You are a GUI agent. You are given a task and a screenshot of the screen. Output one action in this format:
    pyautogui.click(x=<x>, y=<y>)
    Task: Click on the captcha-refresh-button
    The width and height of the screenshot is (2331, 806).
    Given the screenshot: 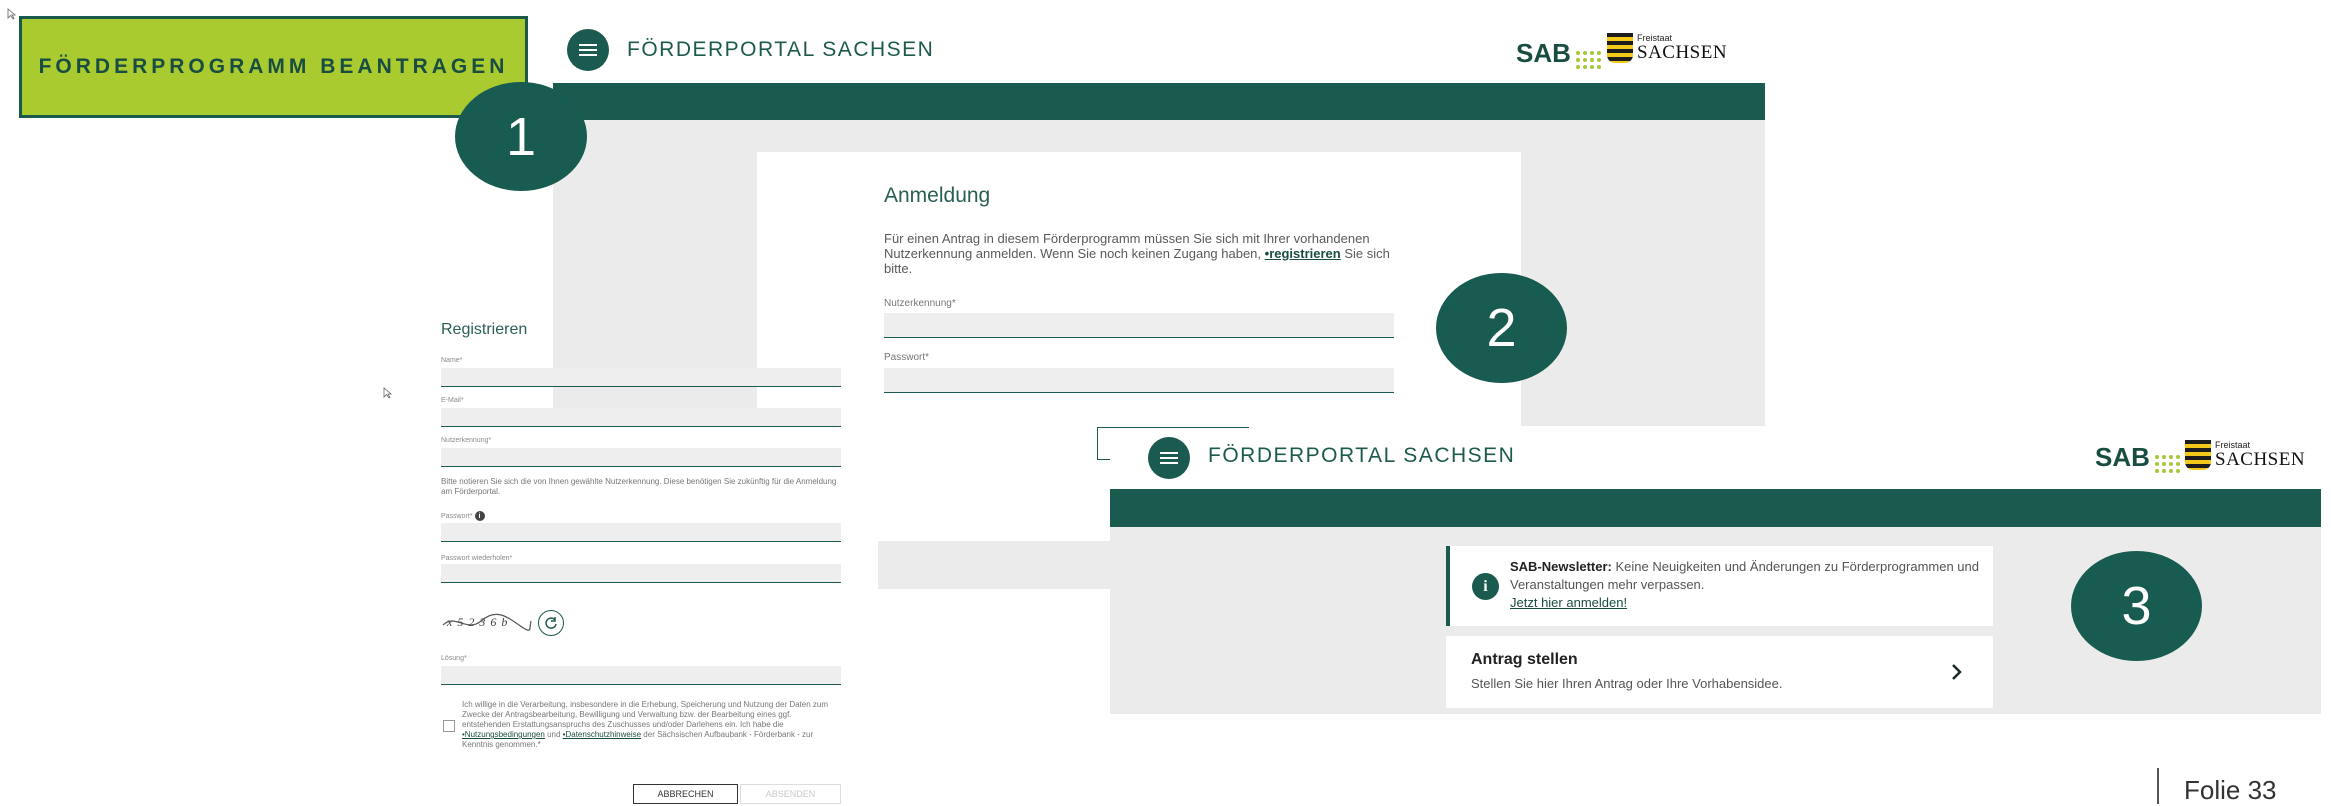 What is the action you would take?
    pyautogui.click(x=551, y=623)
    